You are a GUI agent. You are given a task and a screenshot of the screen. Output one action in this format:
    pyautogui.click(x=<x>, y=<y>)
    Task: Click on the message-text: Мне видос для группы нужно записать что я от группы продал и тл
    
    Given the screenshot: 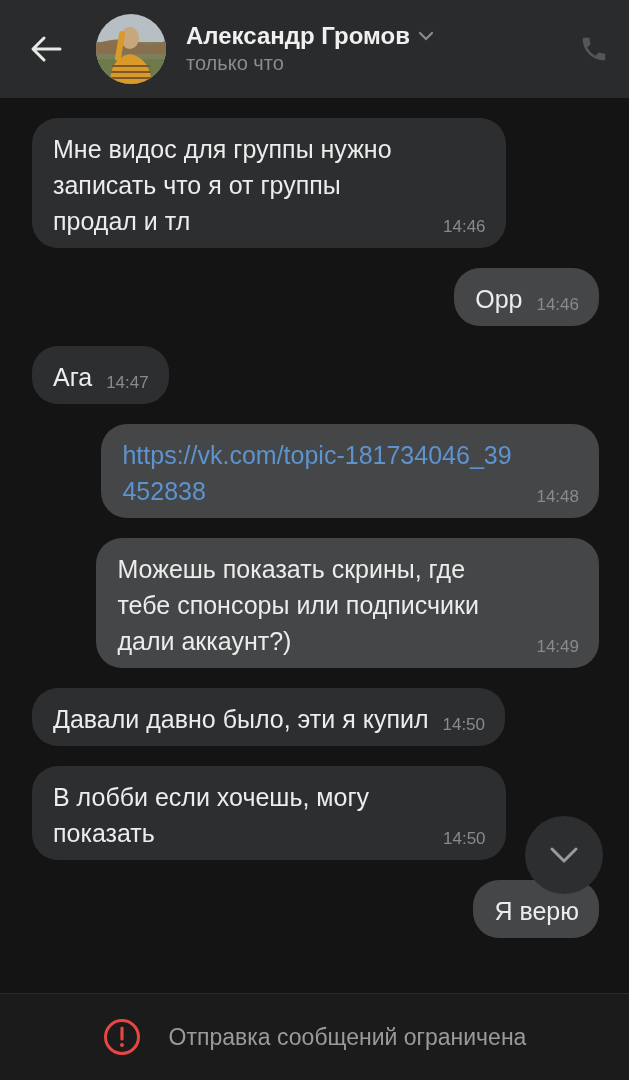 What is the action you would take?
    pyautogui.click(x=223, y=185)
    